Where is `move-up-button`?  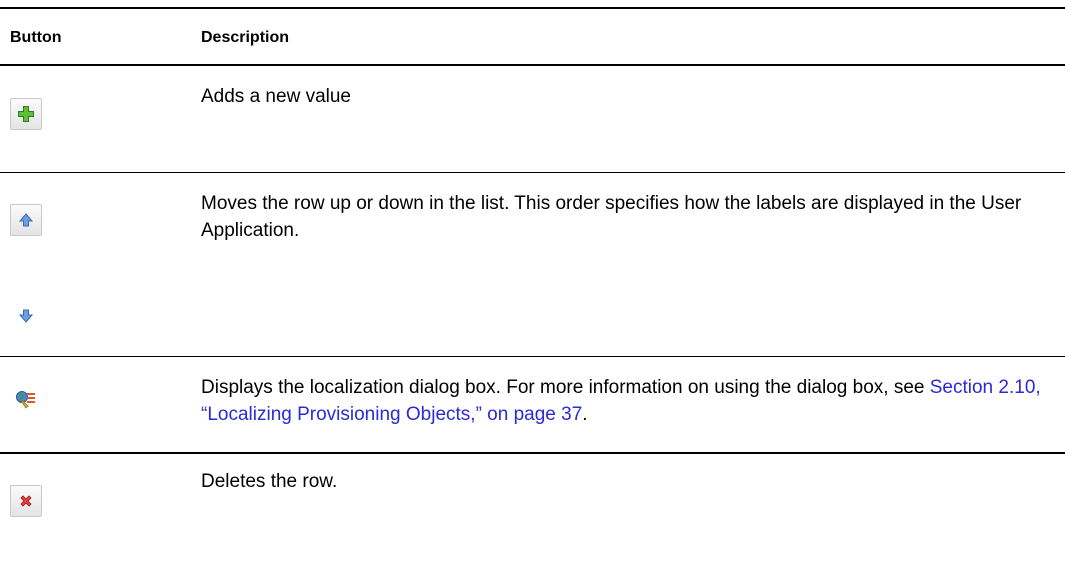
move-up-button is located at coordinates (26, 220).